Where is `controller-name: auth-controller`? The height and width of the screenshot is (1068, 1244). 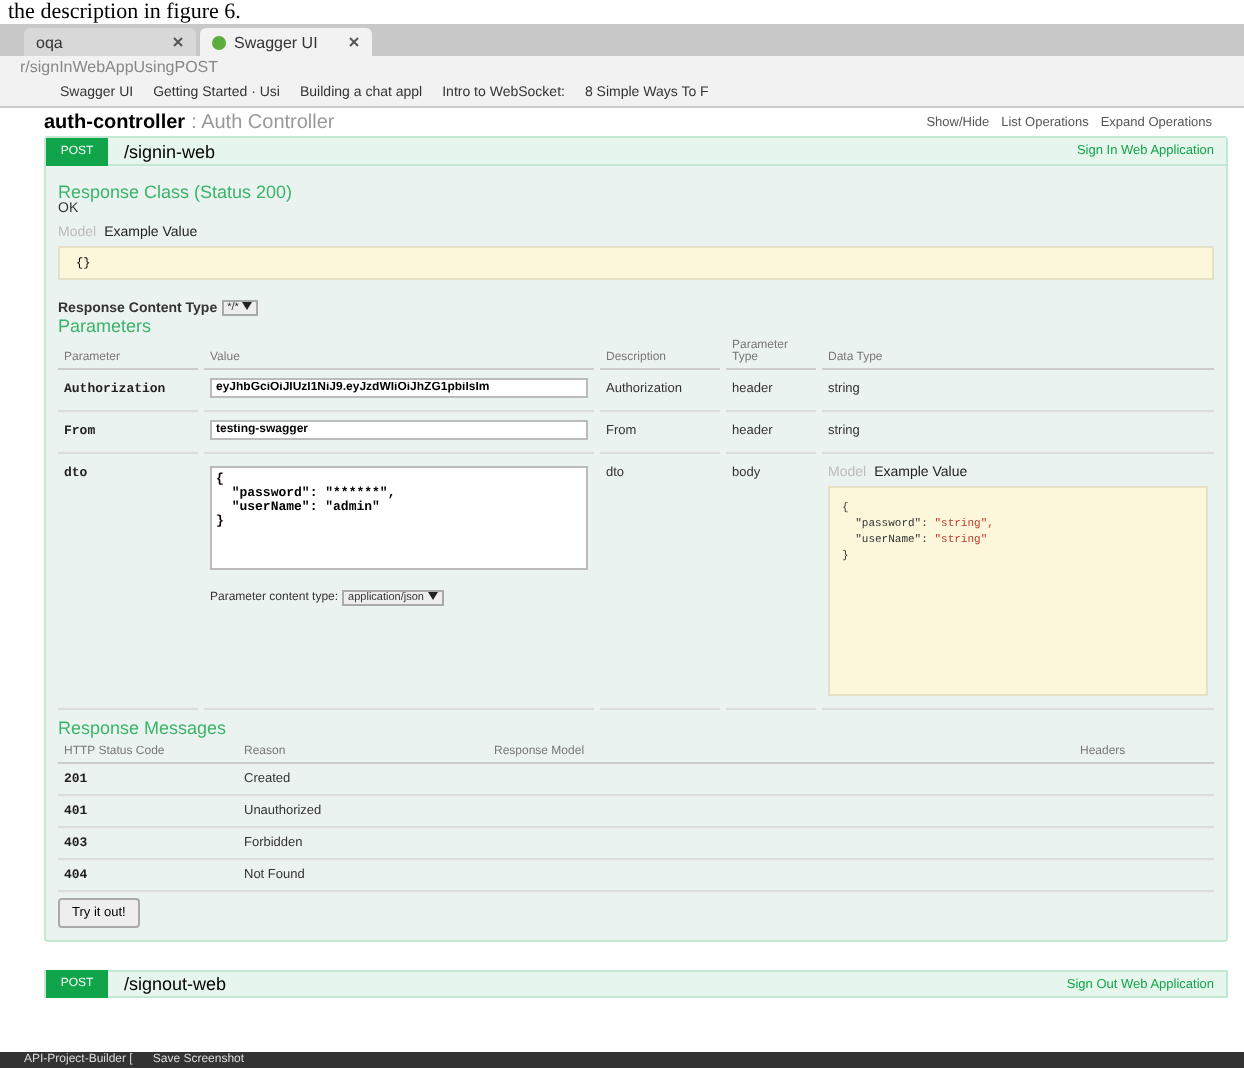 controller-name: auth-controller is located at coordinates (115, 122).